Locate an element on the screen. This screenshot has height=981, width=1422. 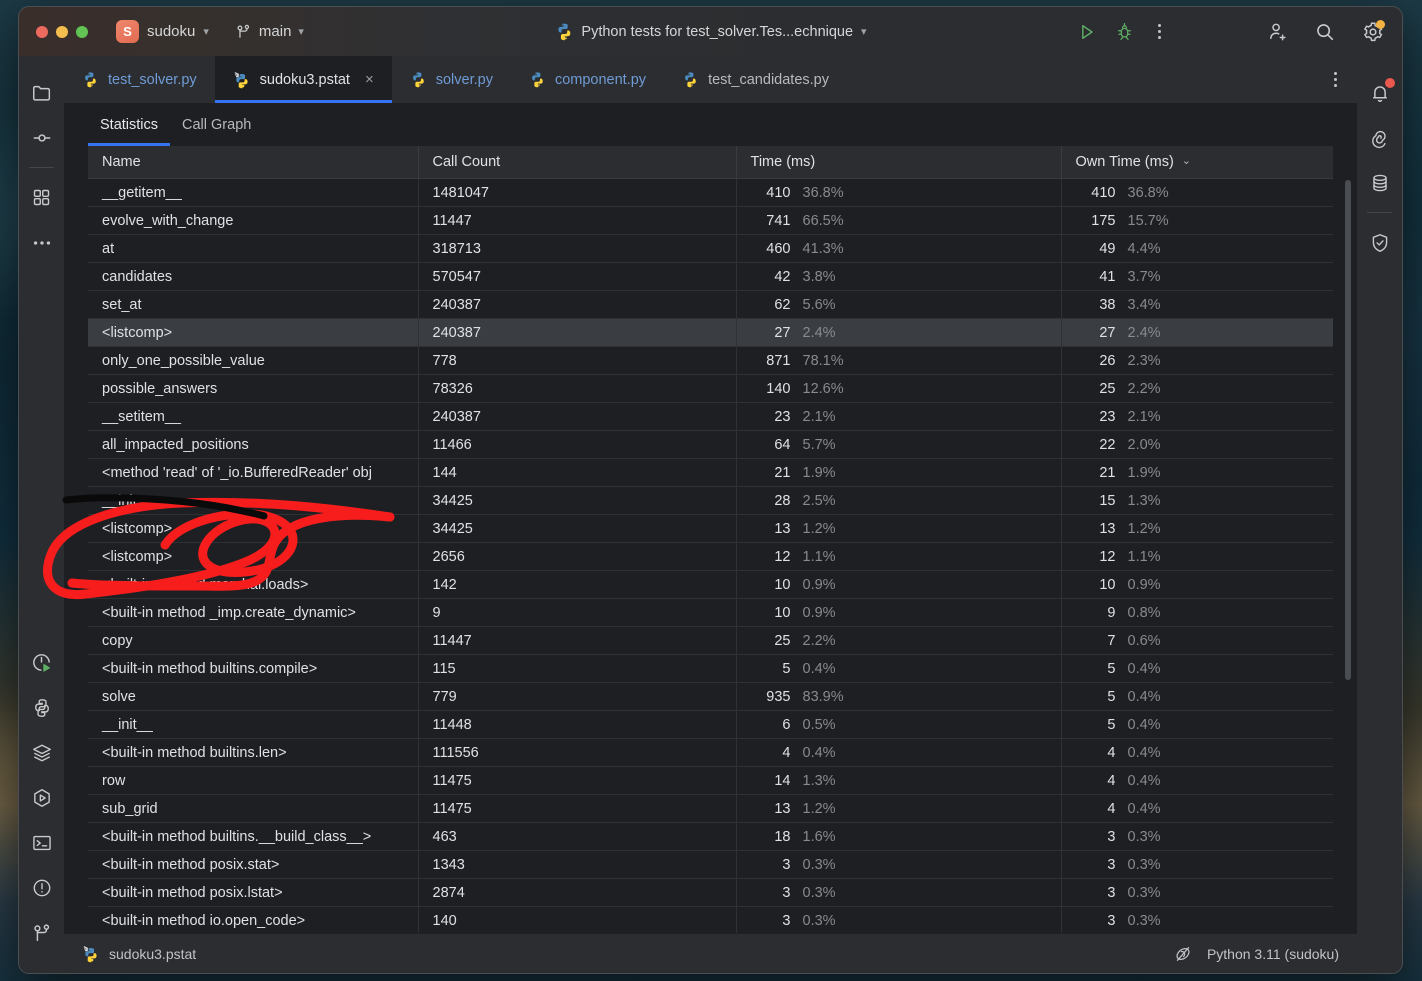
cell-time: 3 0.3% is located at coordinates (899, 892).